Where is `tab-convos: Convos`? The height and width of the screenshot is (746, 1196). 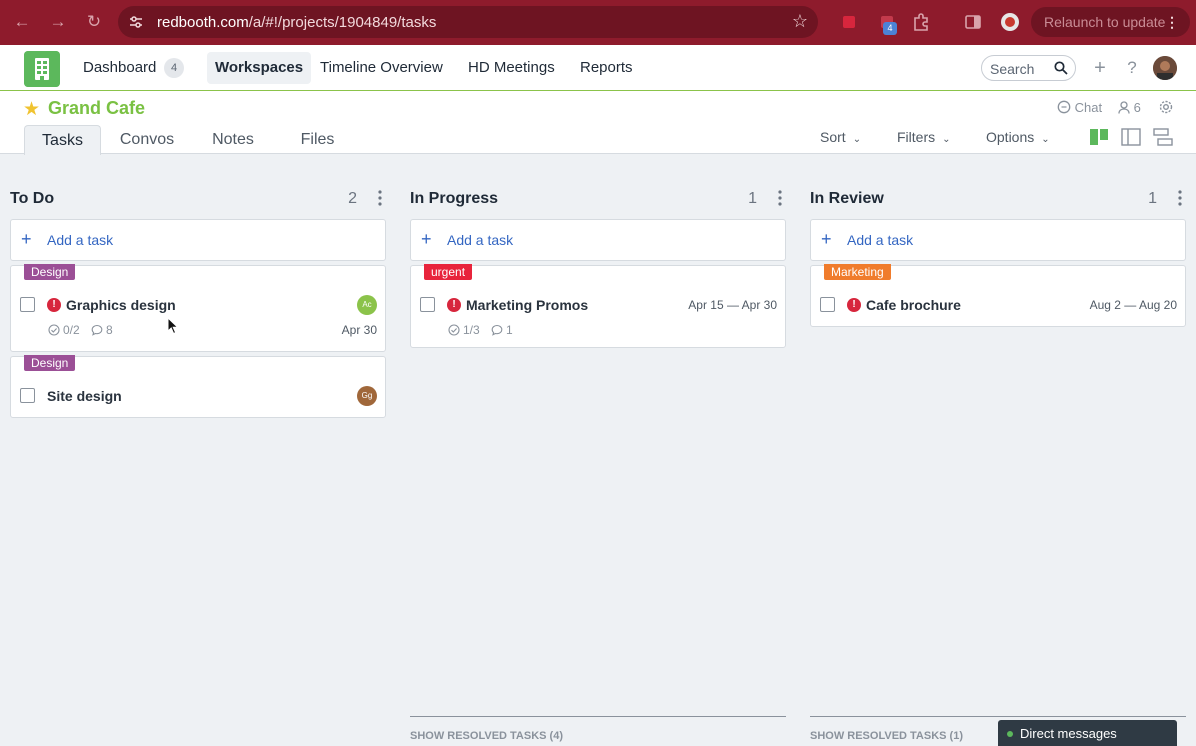 tab-convos: Convos is located at coordinates (147, 140).